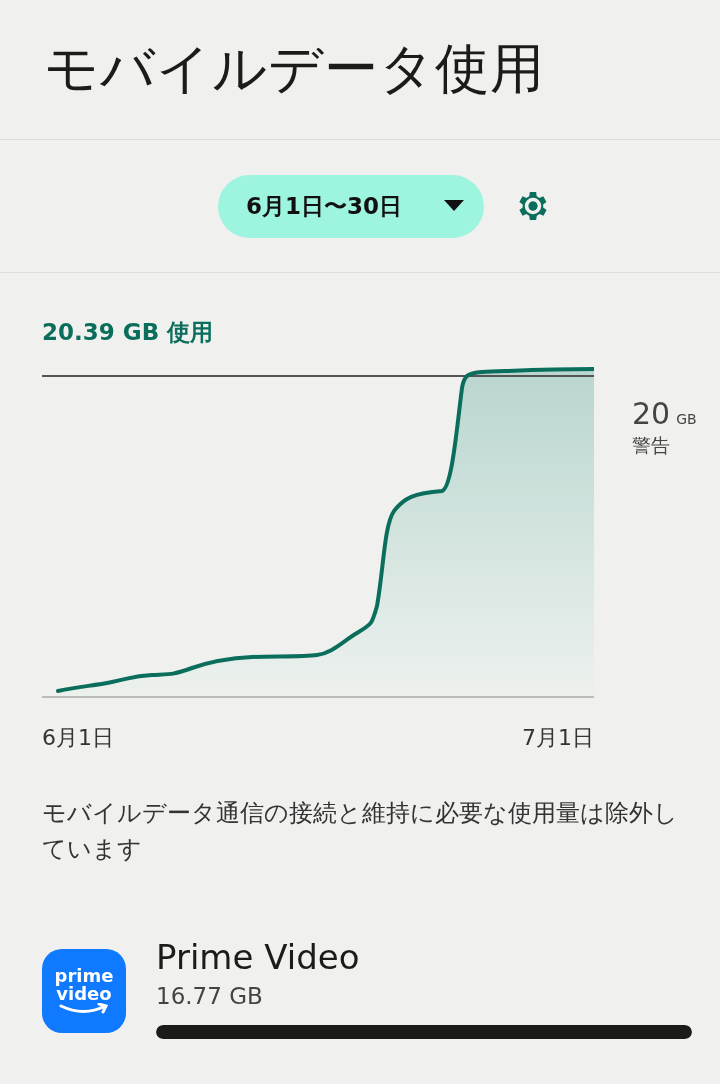 This screenshot has height=1084, width=720. What do you see at coordinates (294, 69) in the screenshot?
I see `page-title: モバイルデータ使用` at bounding box center [294, 69].